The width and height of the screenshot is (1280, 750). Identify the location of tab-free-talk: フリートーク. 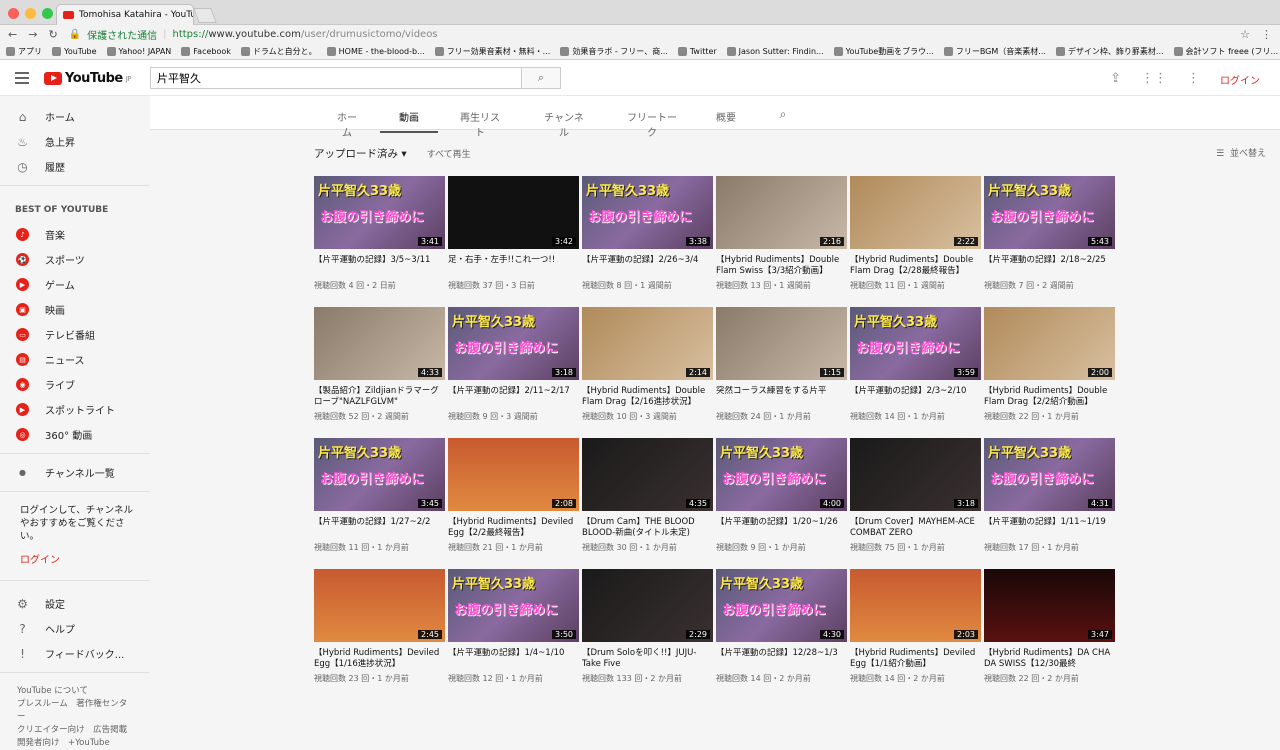
(652, 124).